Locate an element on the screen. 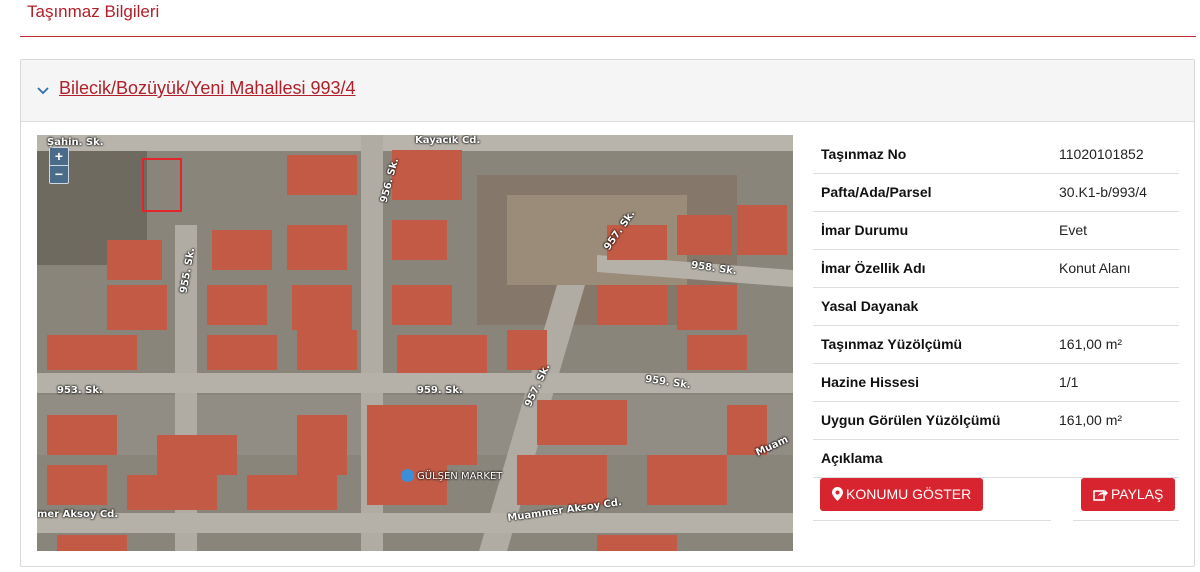 This screenshot has height=572, width=1200. street-label: 956. Sk. is located at coordinates (390, 180).